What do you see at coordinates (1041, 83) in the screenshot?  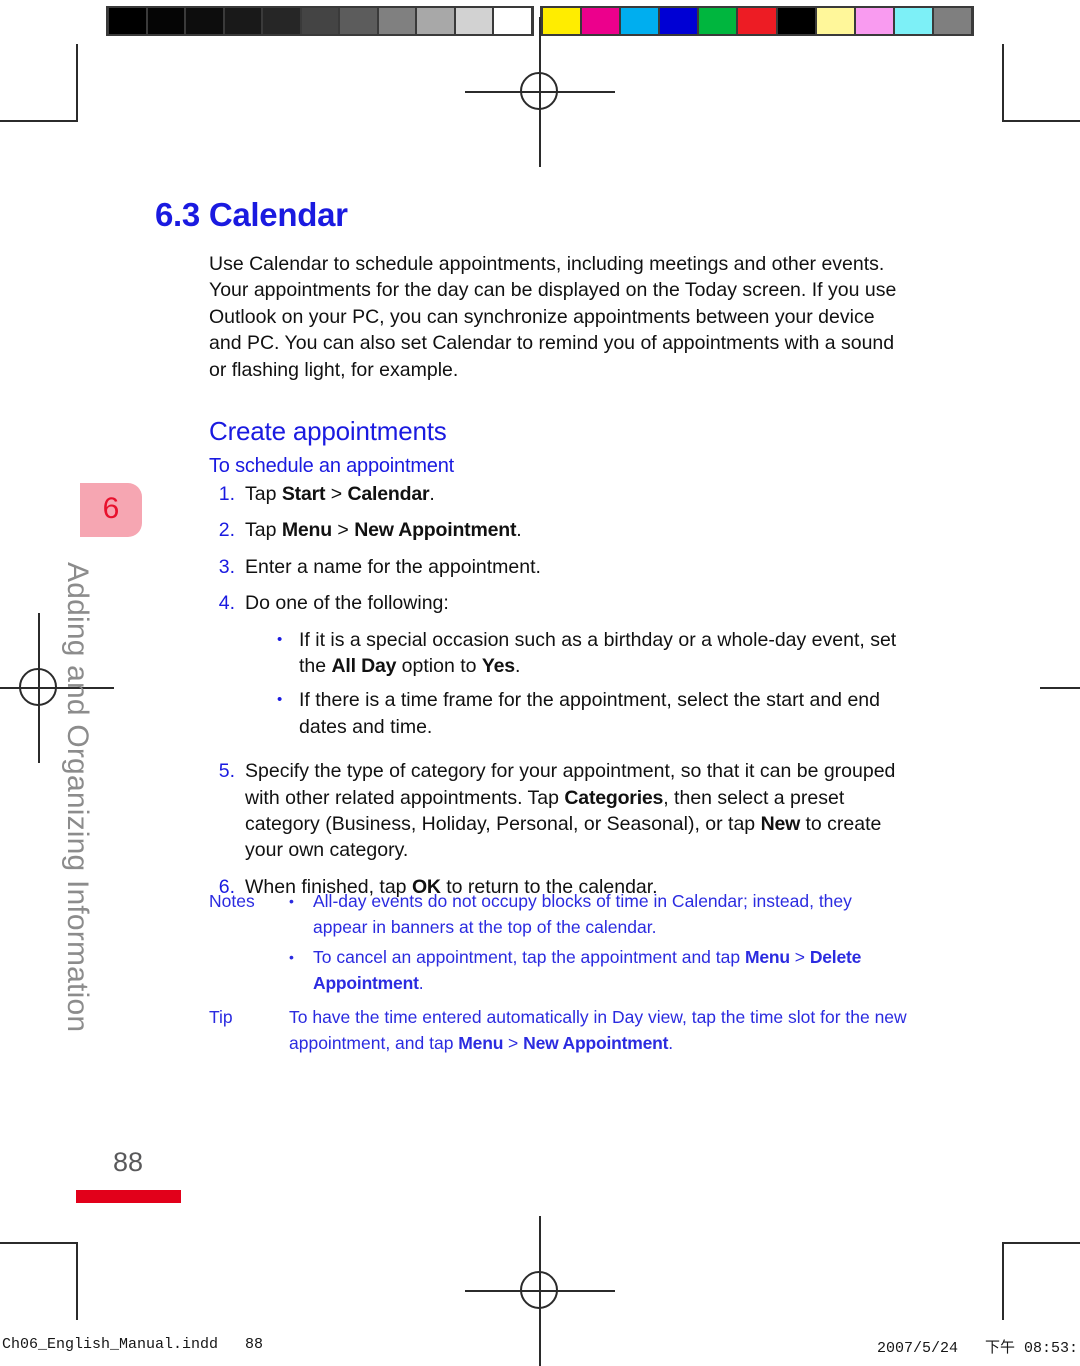 I see `crop-mark-top-right` at bounding box center [1041, 83].